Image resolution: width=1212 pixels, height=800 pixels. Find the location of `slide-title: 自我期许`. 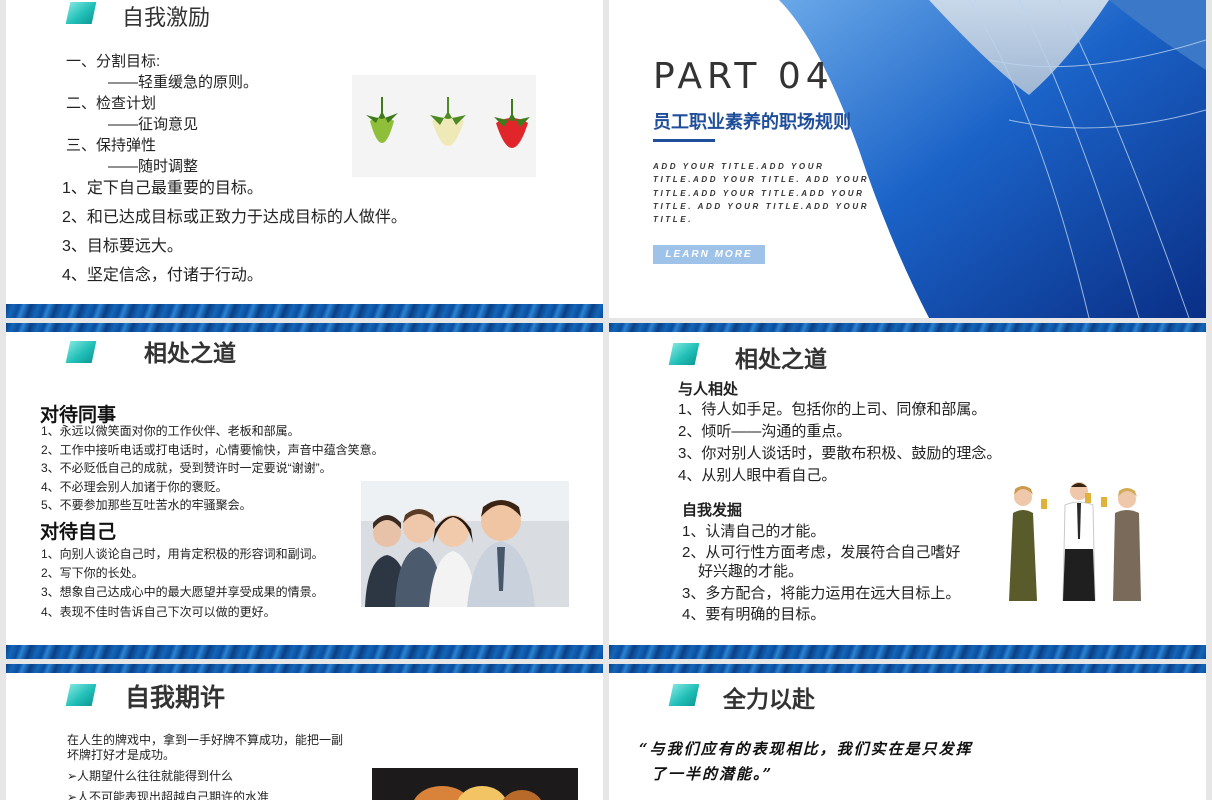

slide-title: 自我期许 is located at coordinates (175, 698).